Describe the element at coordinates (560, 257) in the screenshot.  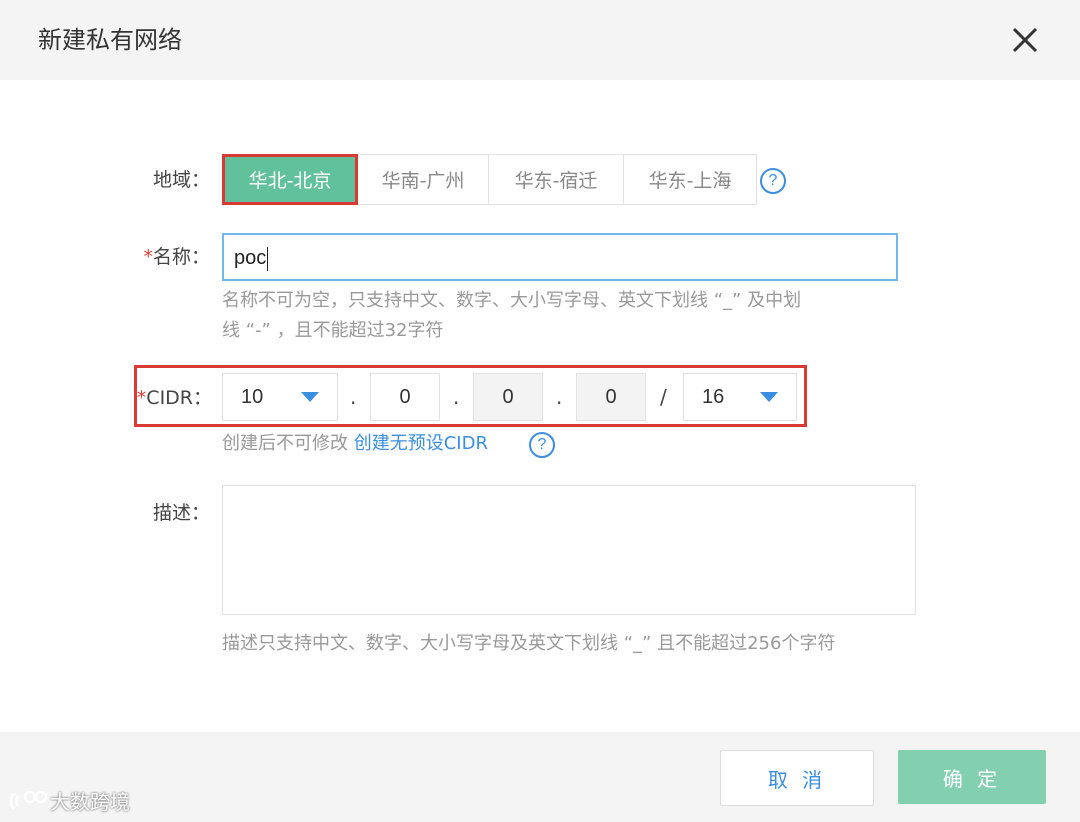
I see `name-input: poc` at that location.